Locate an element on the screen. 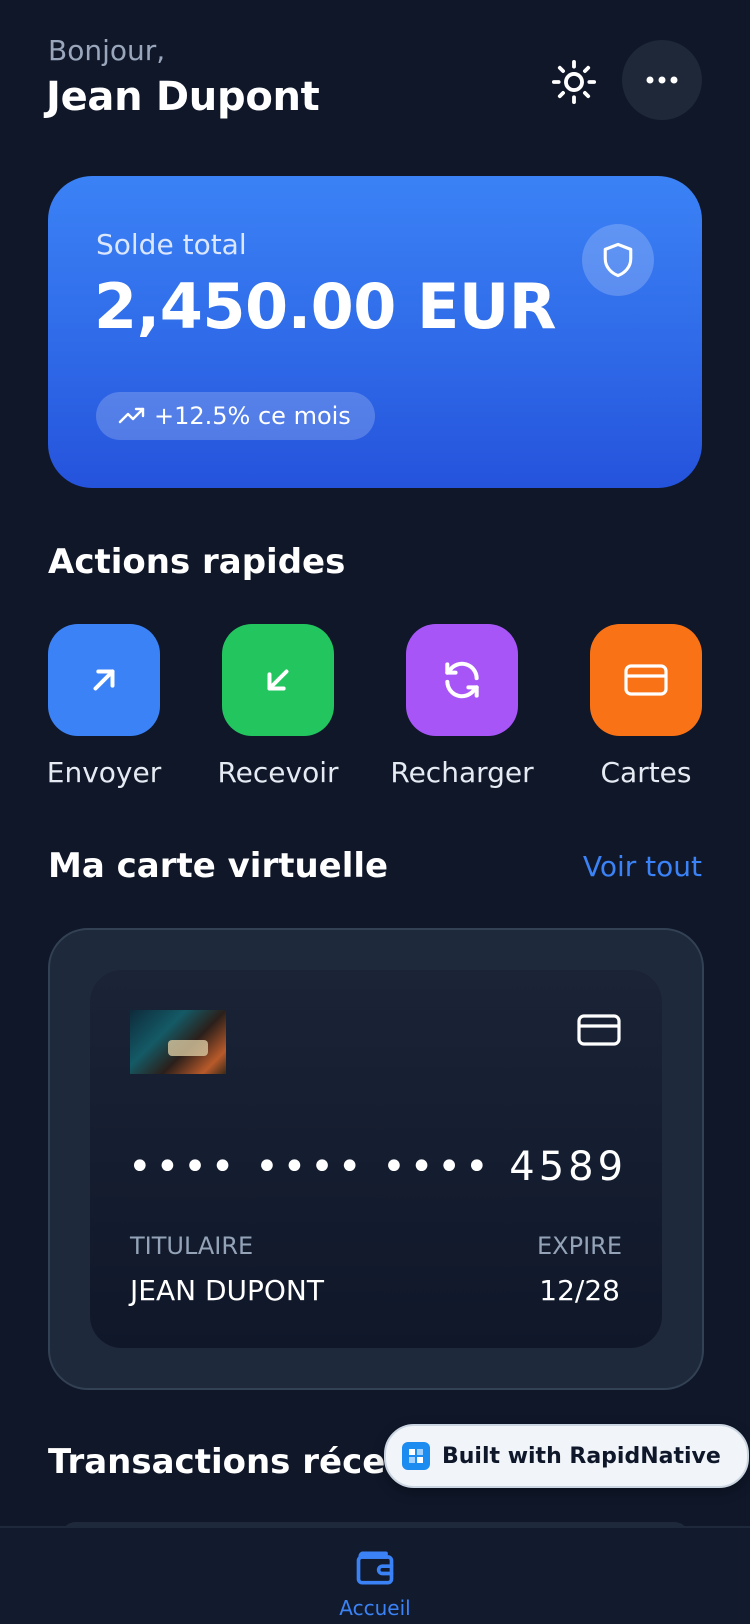  more-horizontal-icon is located at coordinates (662, 80).